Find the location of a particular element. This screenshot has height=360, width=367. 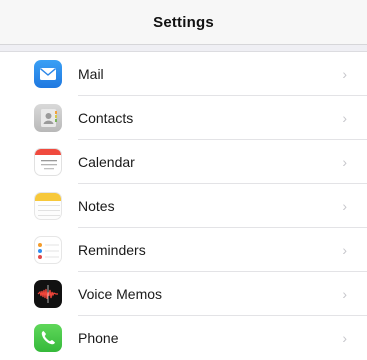

settings-item-contacts: Contacts › is located at coordinates (183, 118).